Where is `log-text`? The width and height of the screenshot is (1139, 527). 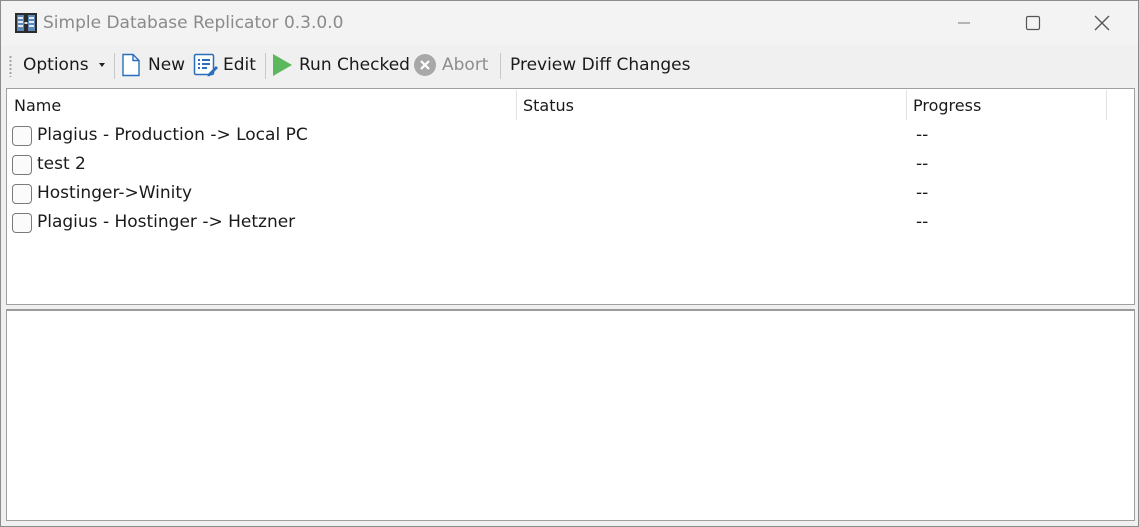 log-text is located at coordinates (570, 315).